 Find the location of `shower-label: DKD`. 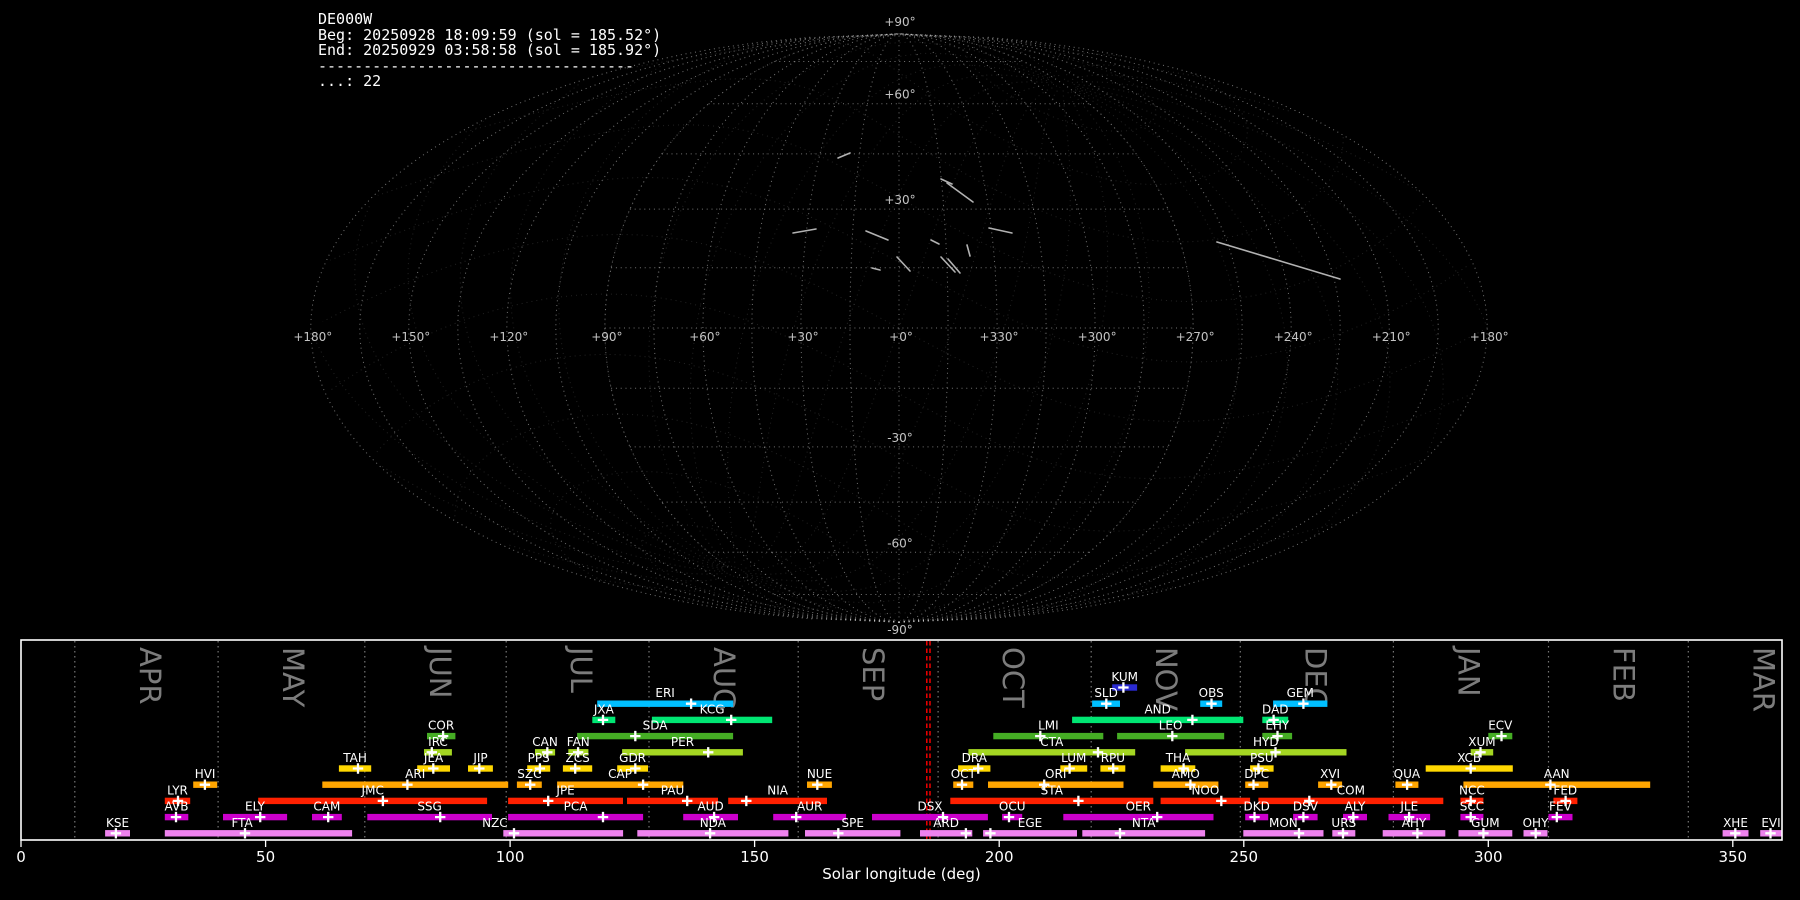

shower-label: DKD is located at coordinates (1257, 807).